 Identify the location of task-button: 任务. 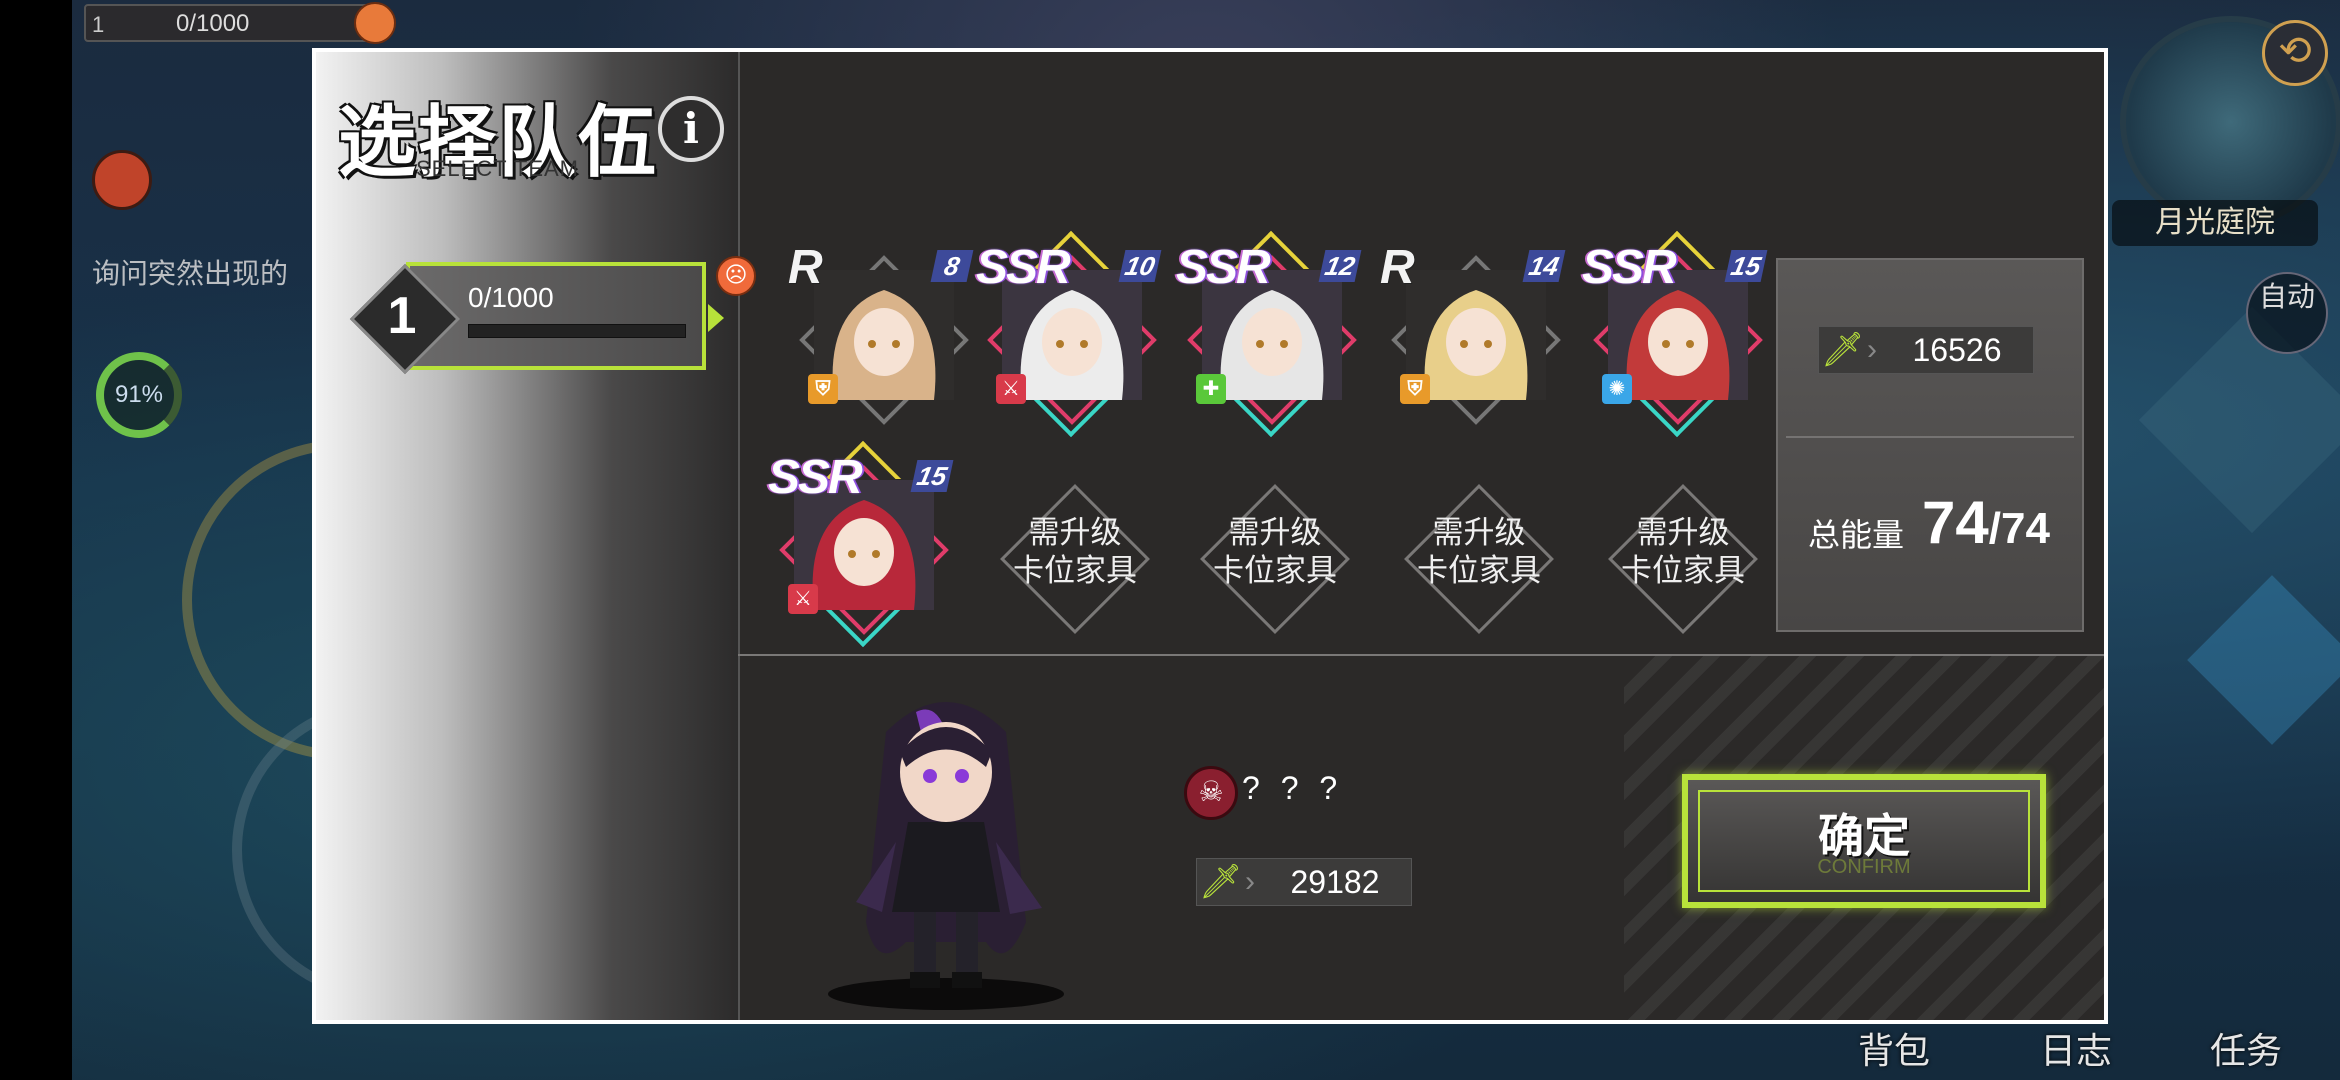
(2246, 1048).